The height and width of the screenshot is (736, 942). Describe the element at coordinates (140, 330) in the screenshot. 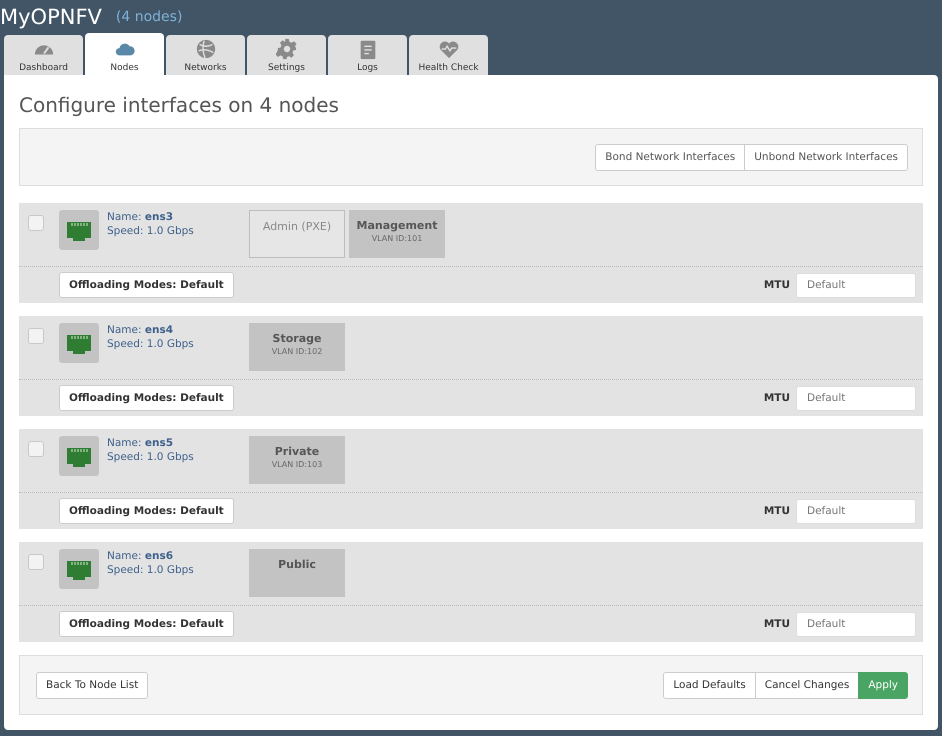

I see `interface-name: Name: ens4` at that location.